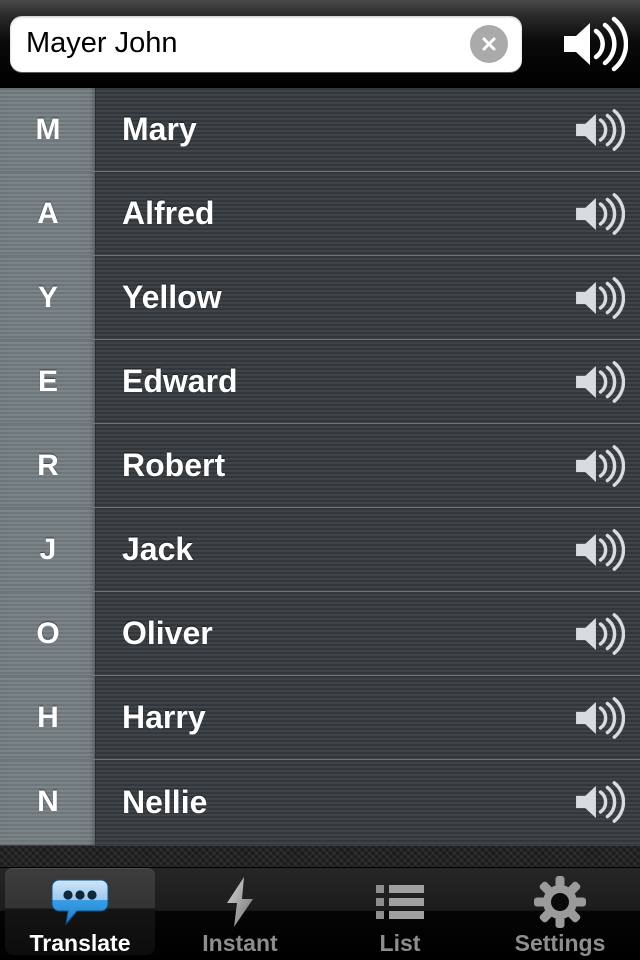 This screenshot has width=640, height=960. I want to click on row-letter: R, so click(48, 465).